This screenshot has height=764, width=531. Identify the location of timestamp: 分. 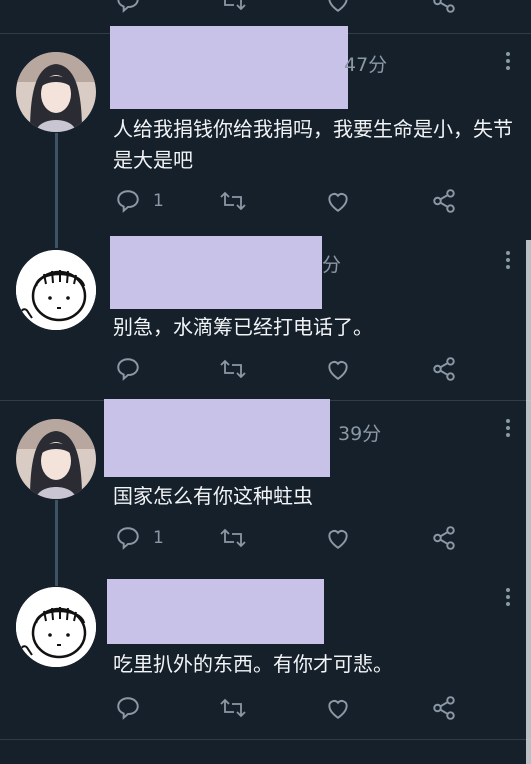
(332, 265).